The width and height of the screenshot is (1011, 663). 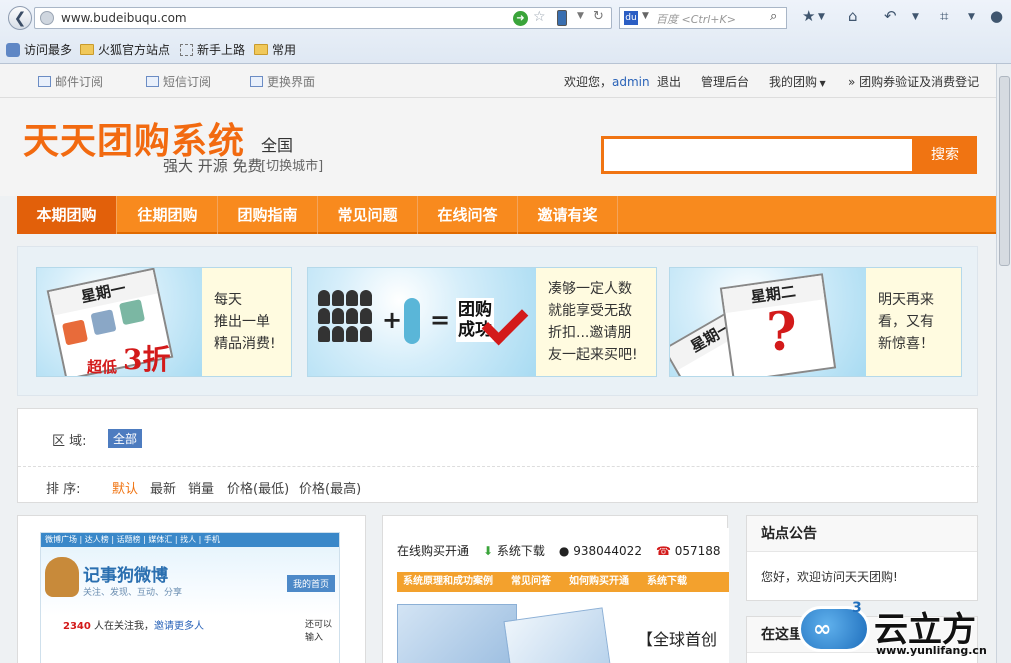 What do you see at coordinates (669, 81) in the screenshot?
I see `logout-link: 退出` at bounding box center [669, 81].